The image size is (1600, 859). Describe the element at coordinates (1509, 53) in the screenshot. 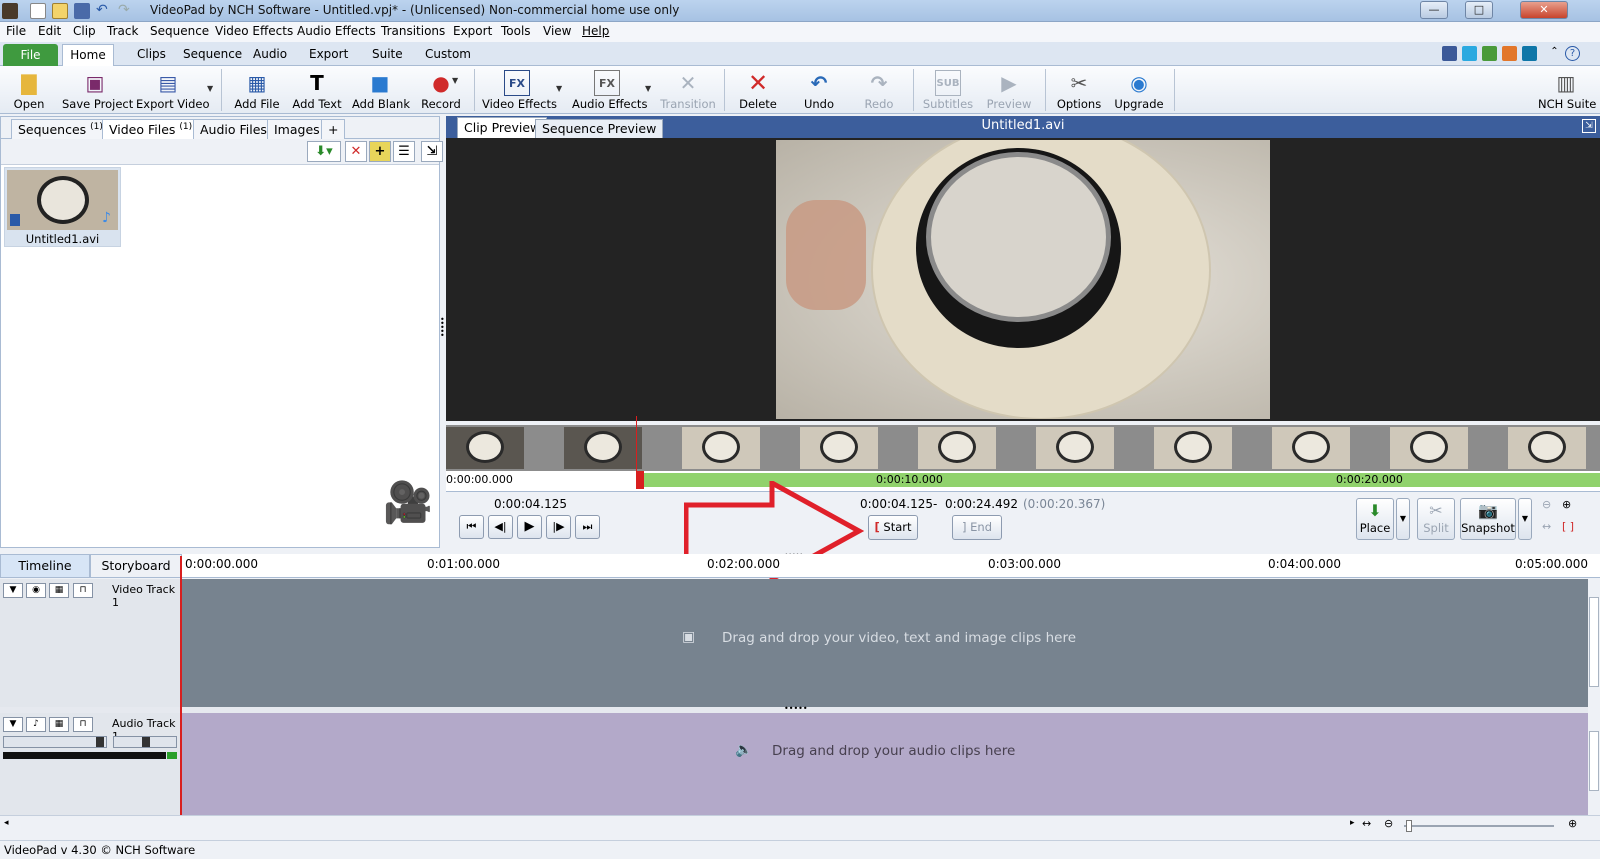

I see `stumbleupon-icon` at that location.